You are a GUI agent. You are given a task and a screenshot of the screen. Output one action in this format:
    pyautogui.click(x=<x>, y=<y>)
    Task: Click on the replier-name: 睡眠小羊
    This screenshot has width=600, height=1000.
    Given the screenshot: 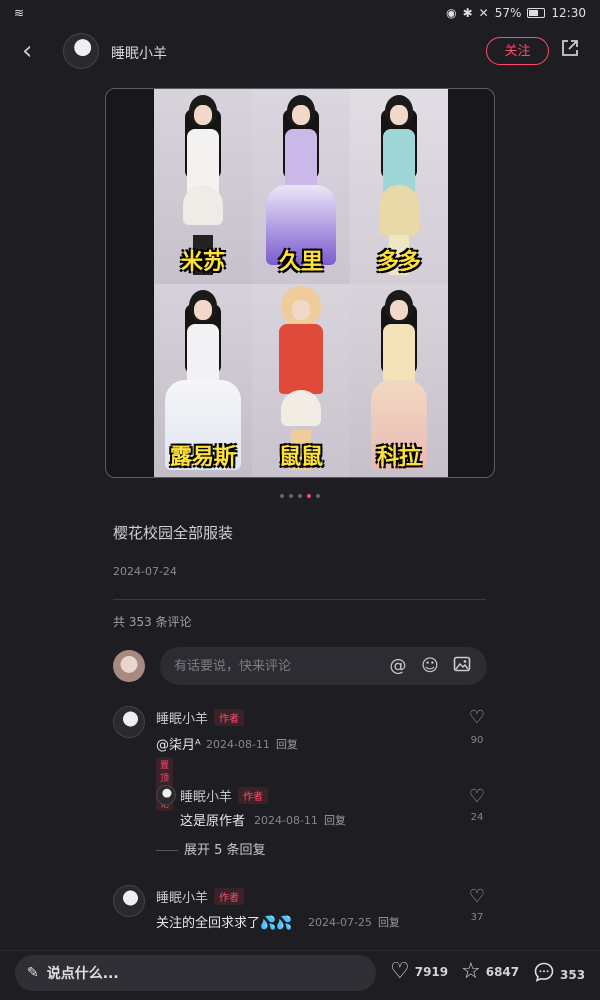 What is the action you would take?
    pyautogui.click(x=206, y=795)
    